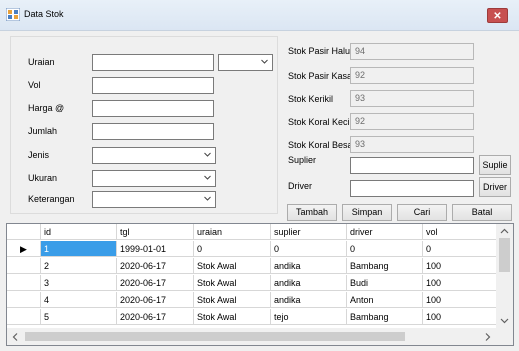 The width and height of the screenshot is (519, 351). What do you see at coordinates (155, 232) in the screenshot?
I see `column-header-tgl: tgl` at bounding box center [155, 232].